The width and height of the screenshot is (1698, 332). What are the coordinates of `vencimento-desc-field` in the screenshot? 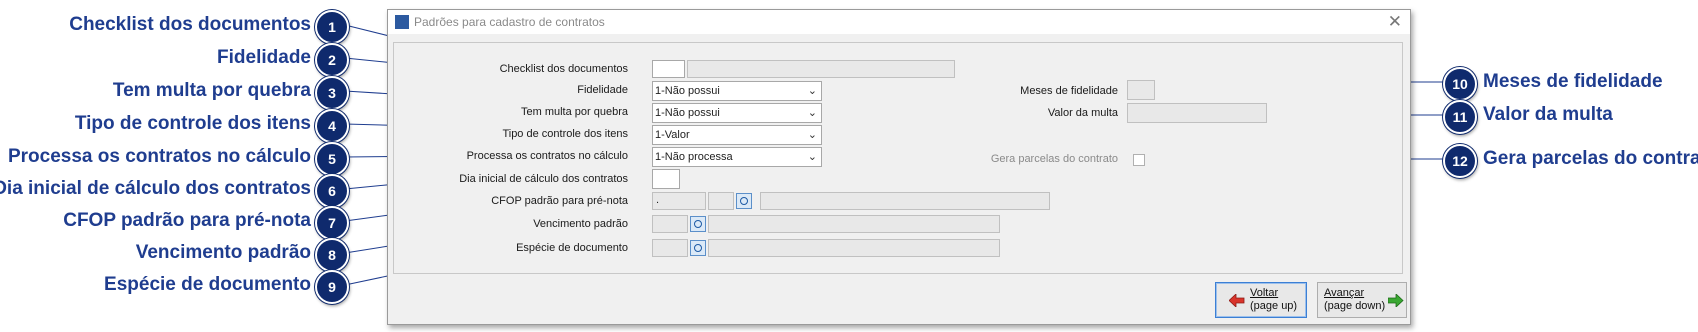 It's located at (854, 224).